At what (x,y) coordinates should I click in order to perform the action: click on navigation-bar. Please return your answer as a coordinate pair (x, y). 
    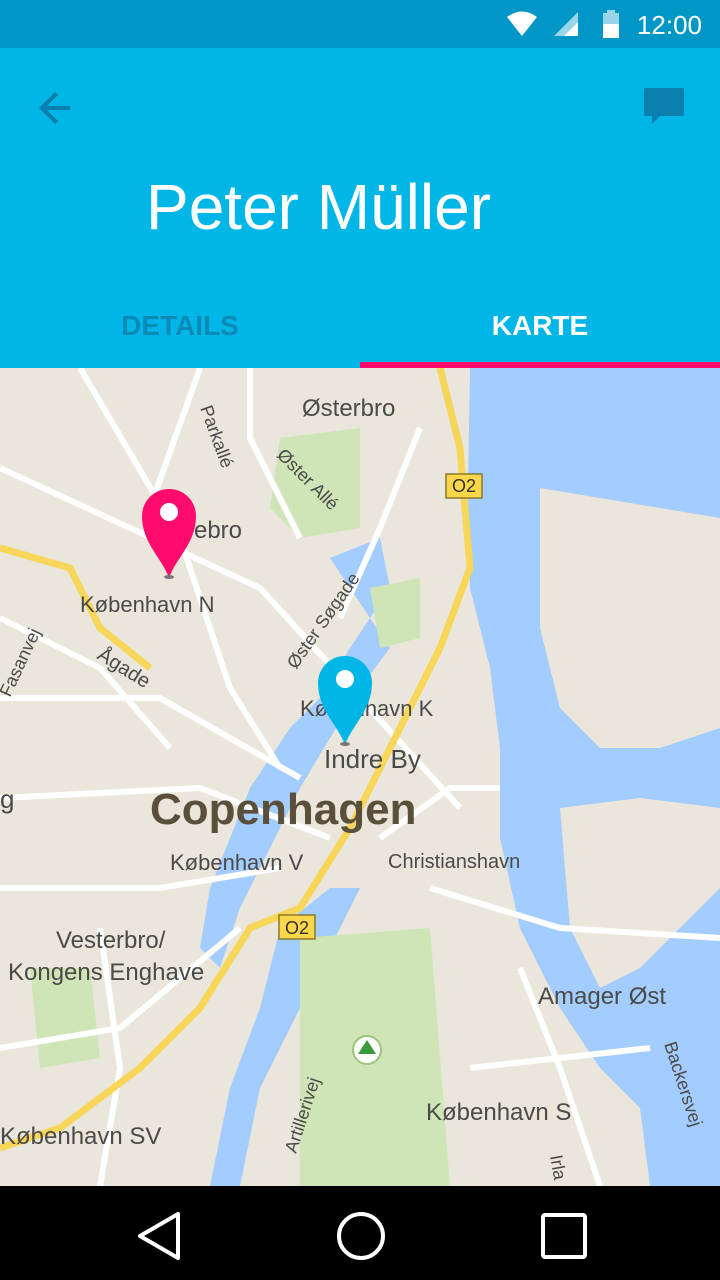
    Looking at the image, I should click on (360, 1233).